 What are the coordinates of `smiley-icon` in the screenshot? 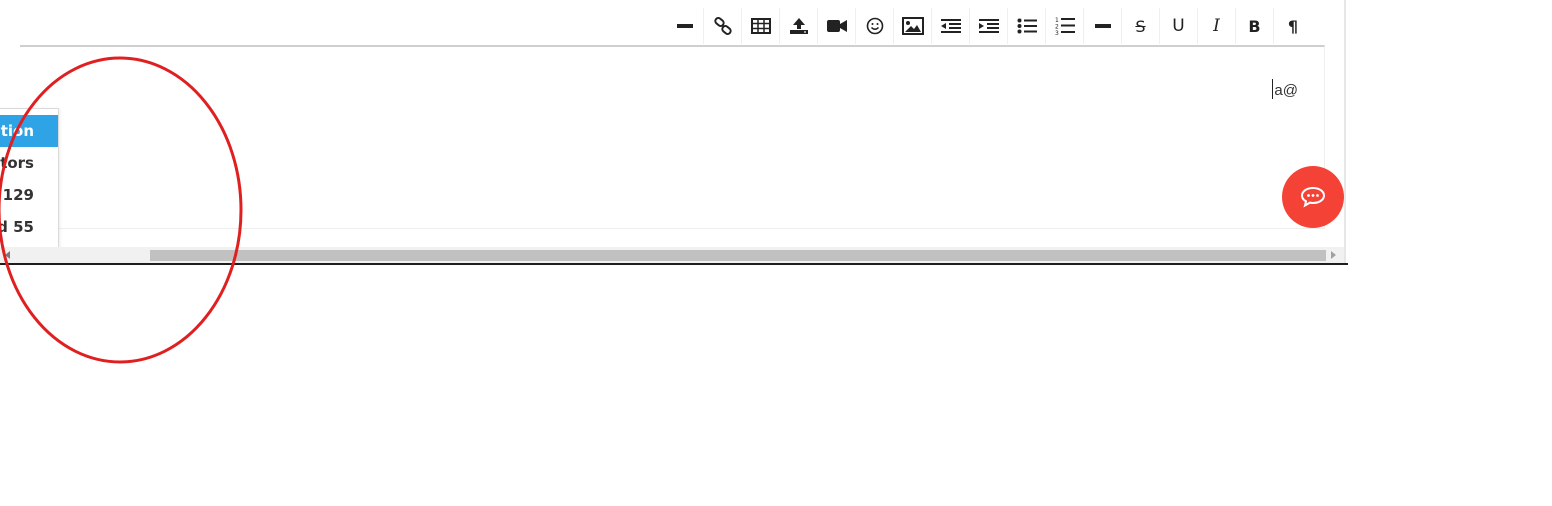 It's located at (874, 26).